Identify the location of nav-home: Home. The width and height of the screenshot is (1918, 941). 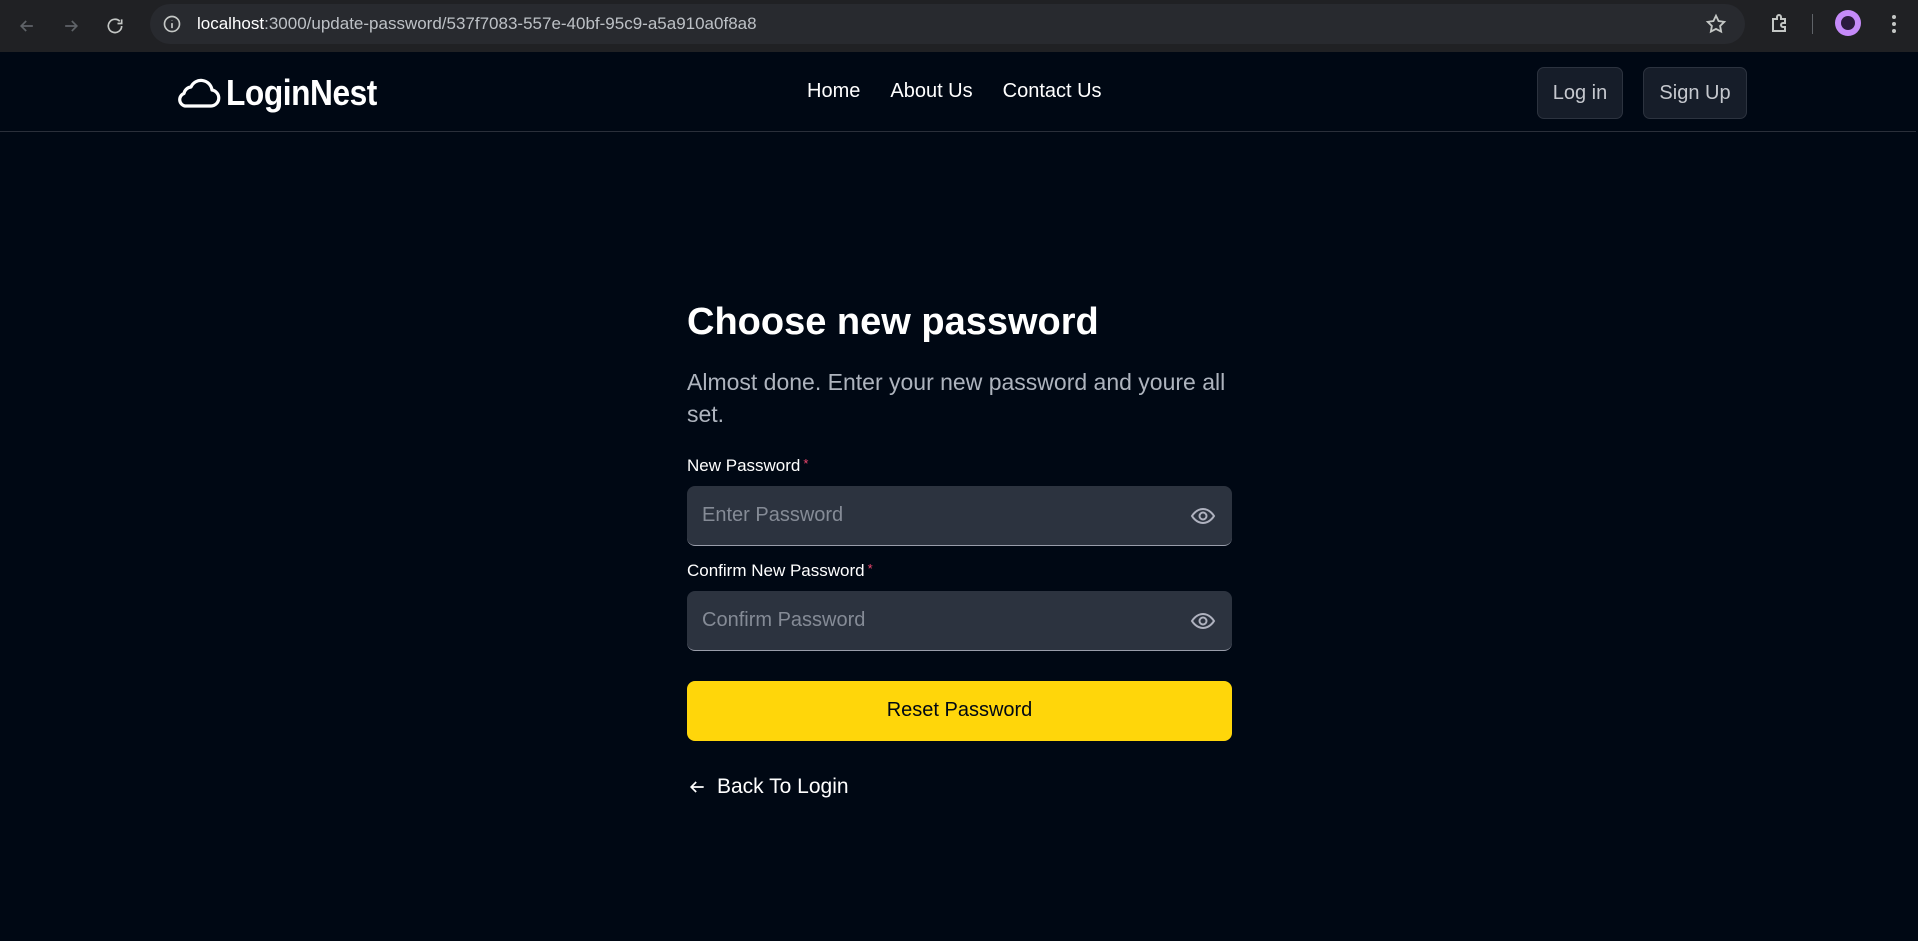
(833, 91).